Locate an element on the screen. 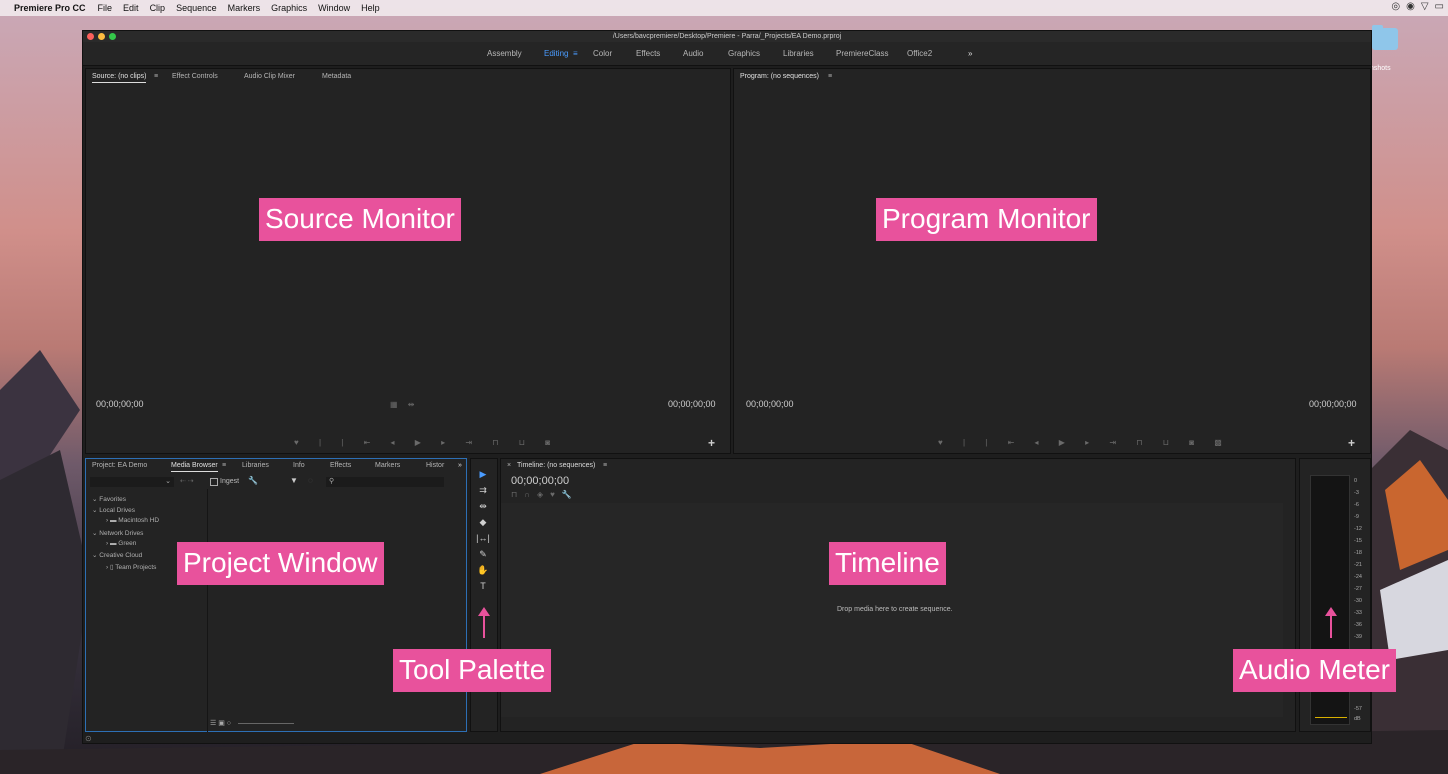 The height and width of the screenshot is (774, 1448). tab-effect-controls: Effect Controls is located at coordinates (195, 76).